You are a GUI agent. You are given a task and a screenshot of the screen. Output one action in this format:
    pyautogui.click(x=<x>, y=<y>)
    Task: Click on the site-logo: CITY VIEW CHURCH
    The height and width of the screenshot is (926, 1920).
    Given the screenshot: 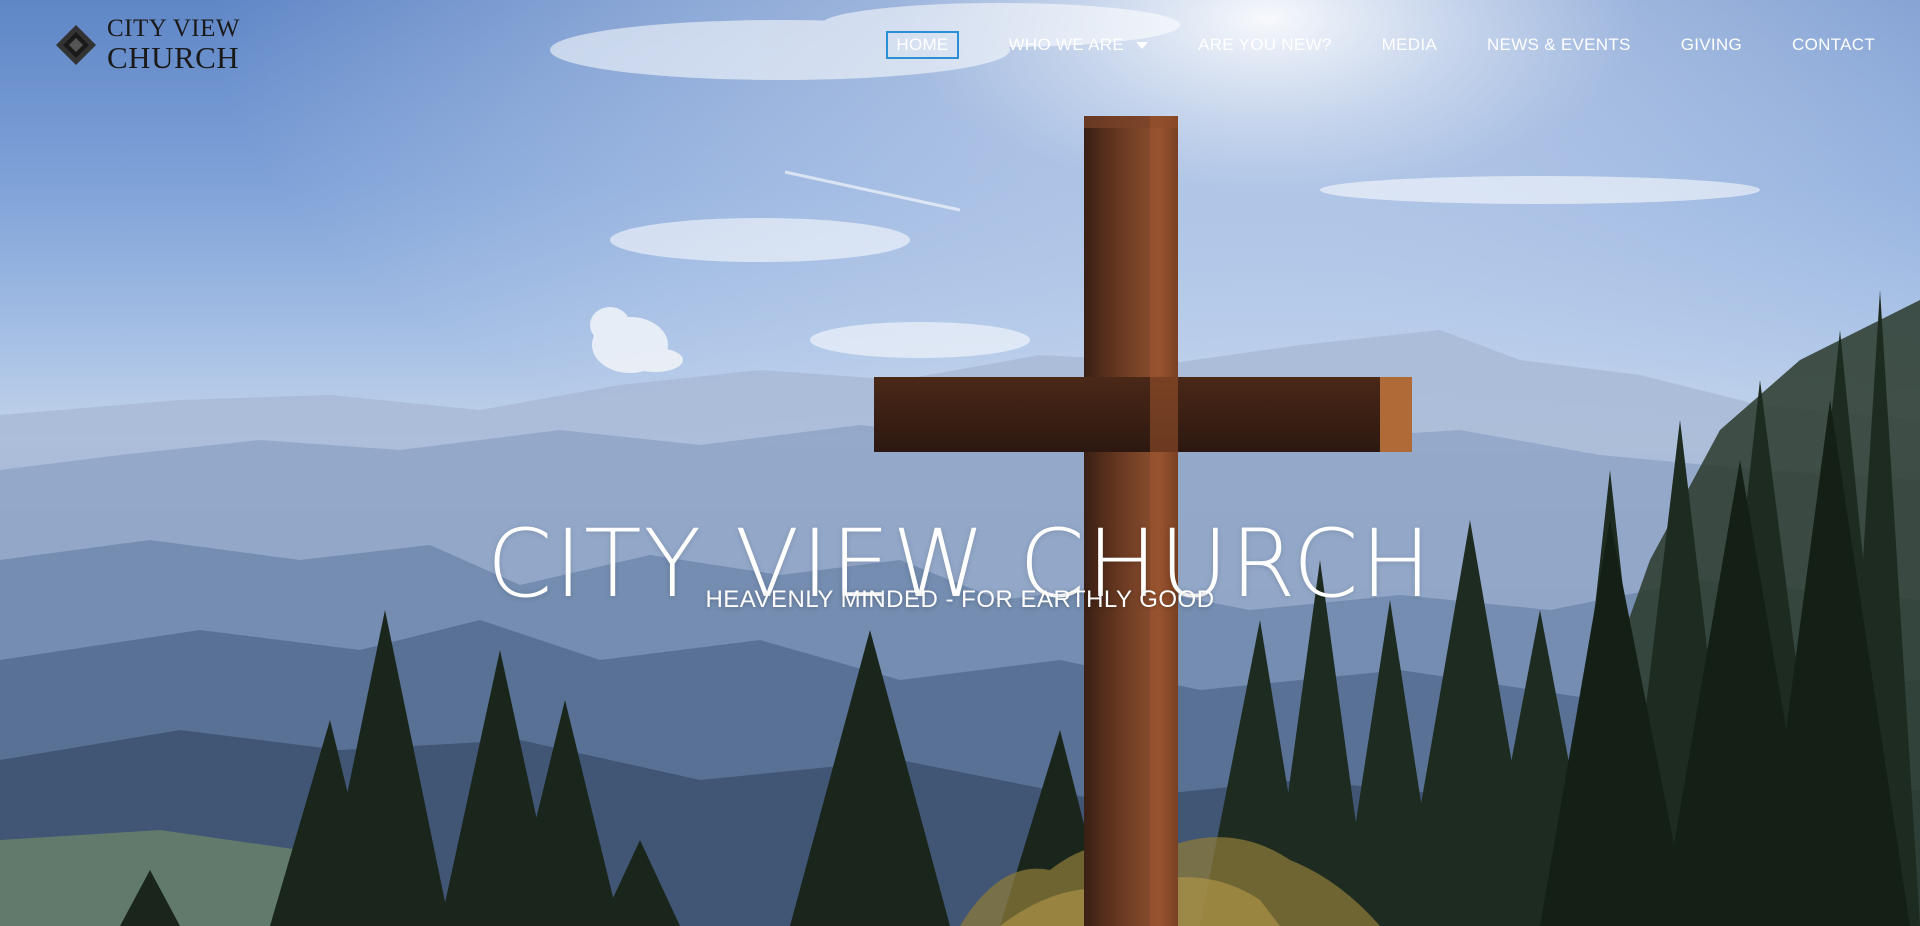 What is the action you would take?
    pyautogui.click(x=147, y=44)
    